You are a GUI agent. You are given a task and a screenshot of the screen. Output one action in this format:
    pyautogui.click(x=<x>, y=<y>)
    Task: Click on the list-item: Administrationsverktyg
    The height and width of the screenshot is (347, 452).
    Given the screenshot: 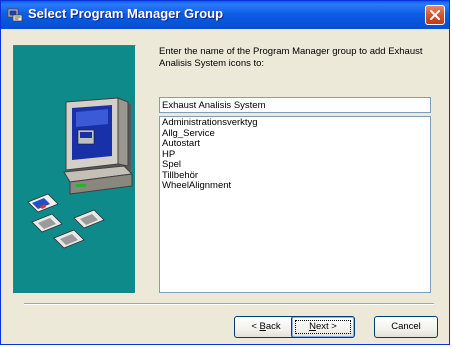 What is the action you would take?
    pyautogui.click(x=295, y=123)
    